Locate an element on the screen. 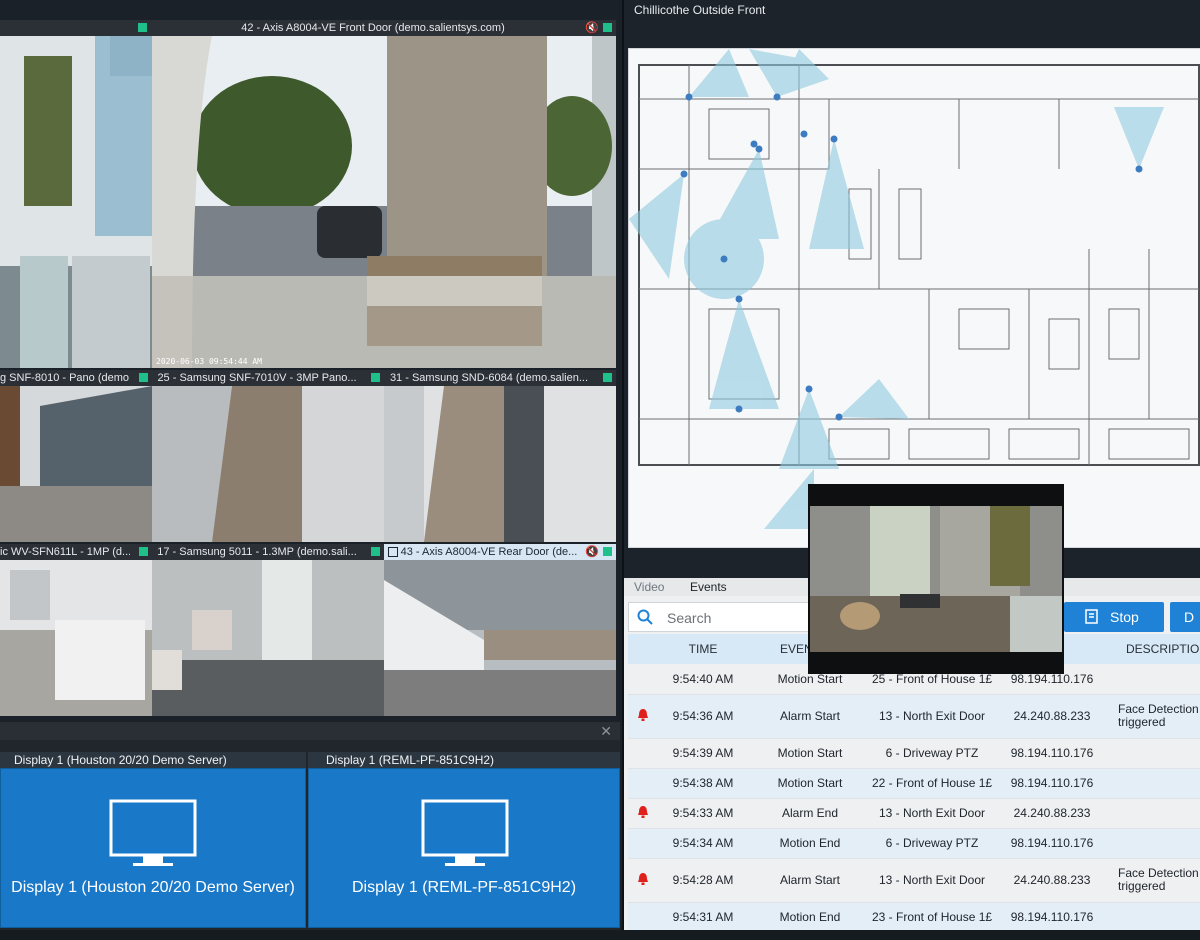  cell-time: 9:54:40 AM is located at coordinates (703, 679).